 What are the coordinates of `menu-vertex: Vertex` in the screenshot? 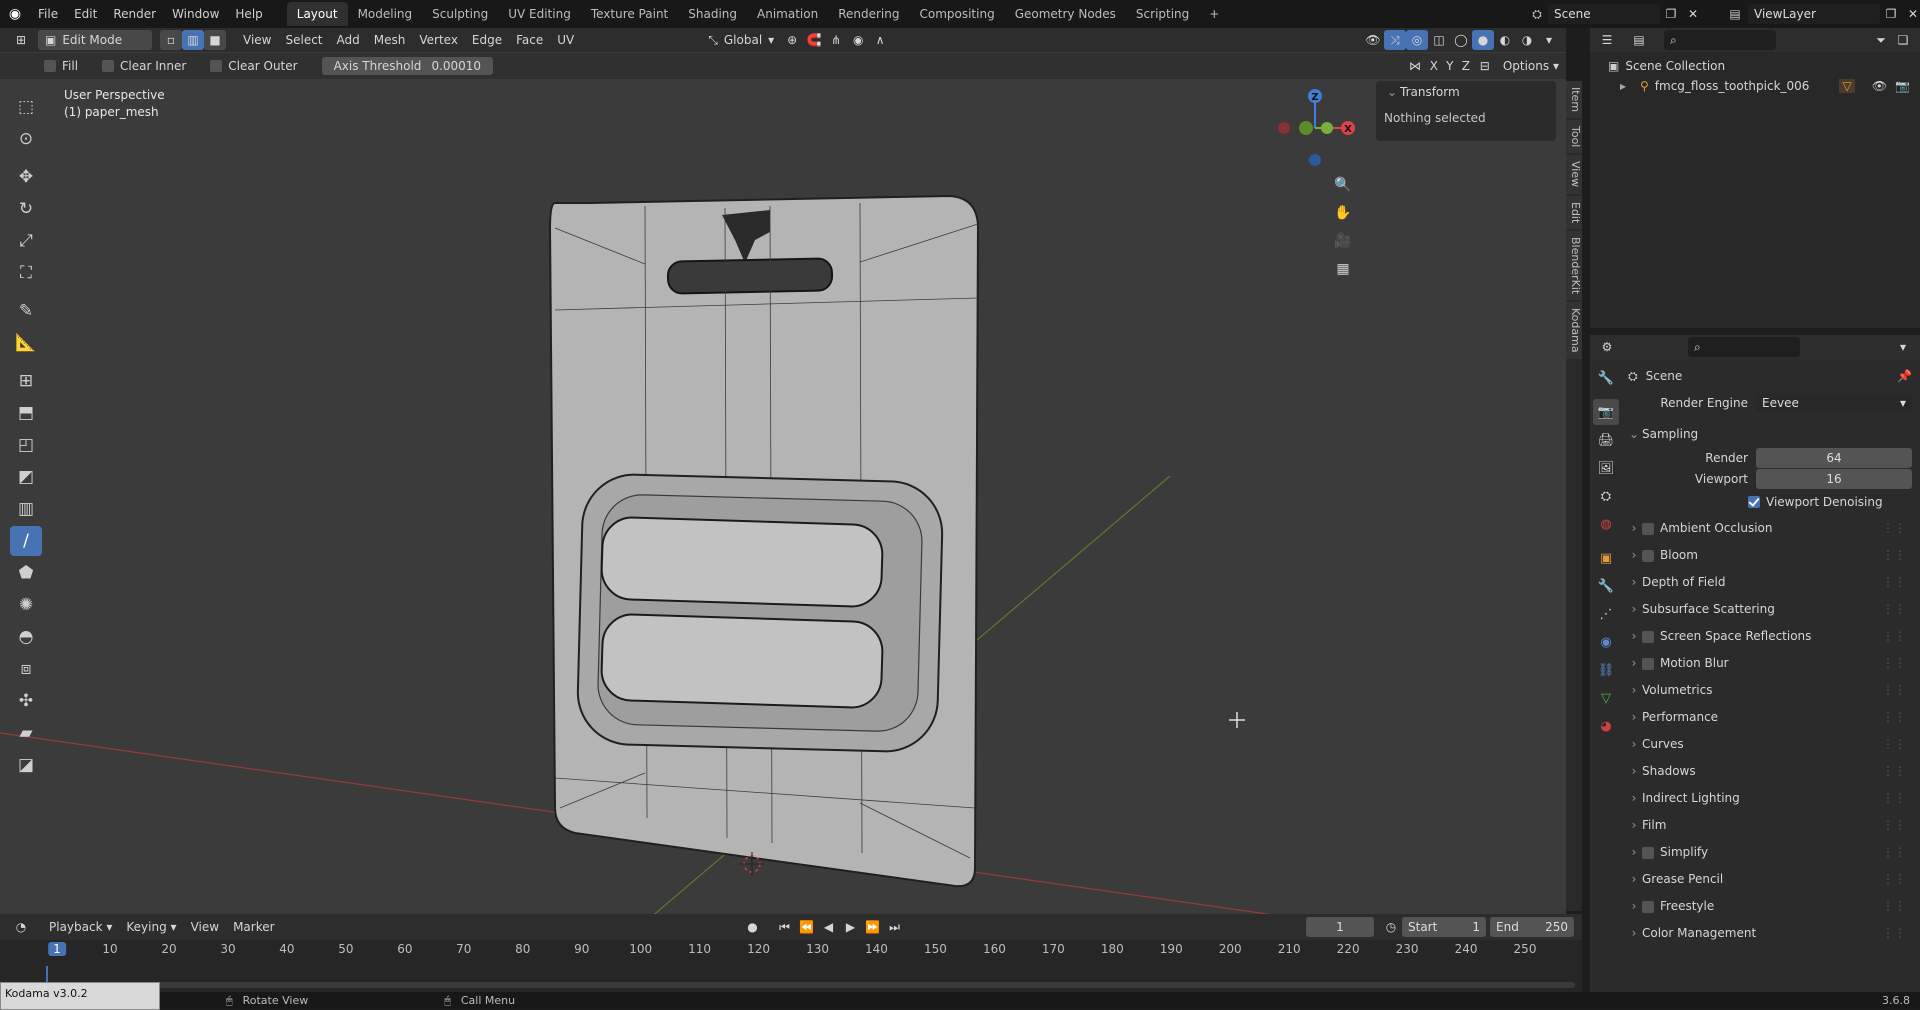 It's located at (438, 40).